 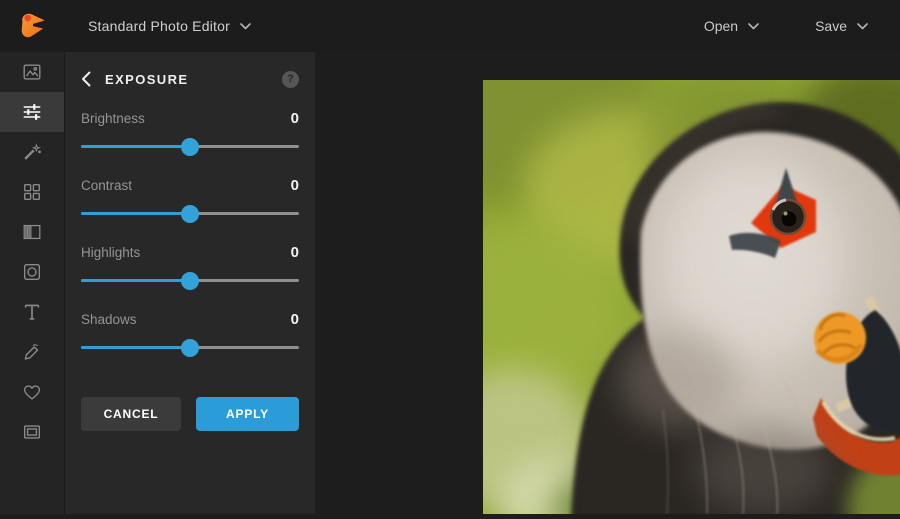 What do you see at coordinates (33, 26) in the screenshot?
I see `app-logo-icon` at bounding box center [33, 26].